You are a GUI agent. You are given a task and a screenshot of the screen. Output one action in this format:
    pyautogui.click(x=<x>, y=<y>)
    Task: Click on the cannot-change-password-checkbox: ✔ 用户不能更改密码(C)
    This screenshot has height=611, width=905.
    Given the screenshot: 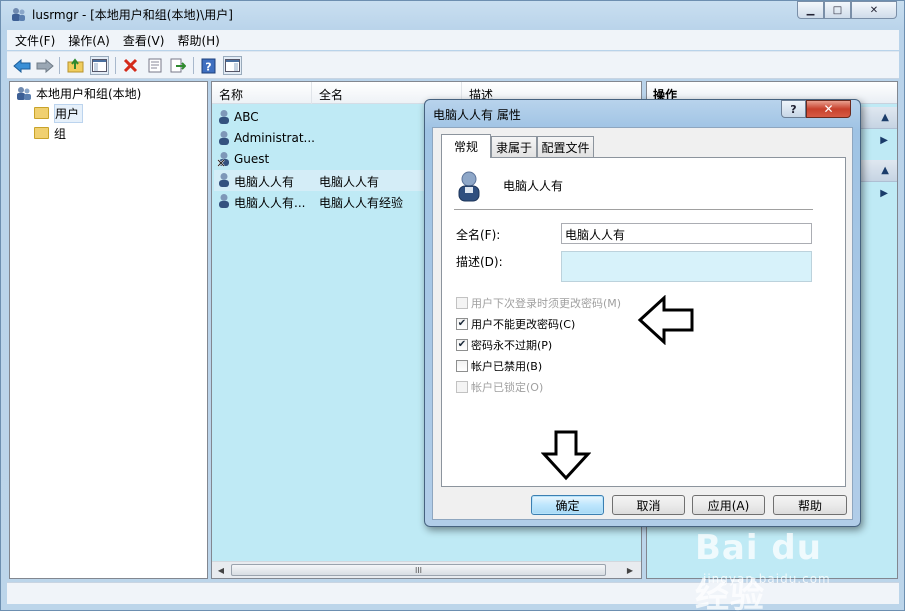 What is the action you would take?
    pyautogui.click(x=515, y=324)
    